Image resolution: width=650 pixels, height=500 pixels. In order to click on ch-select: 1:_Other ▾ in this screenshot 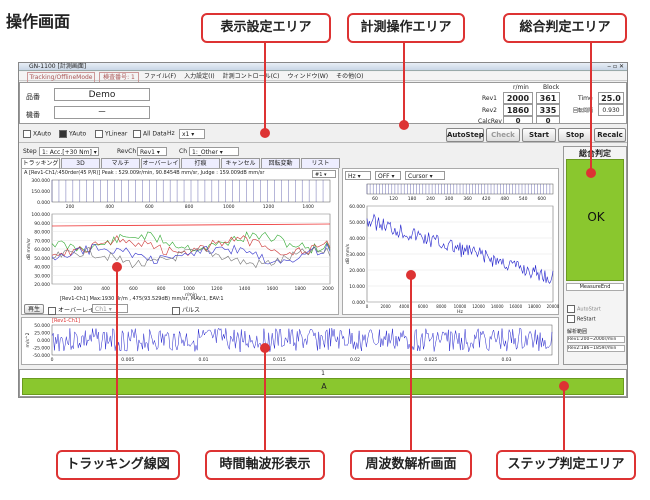, I will do `click(214, 151)`.